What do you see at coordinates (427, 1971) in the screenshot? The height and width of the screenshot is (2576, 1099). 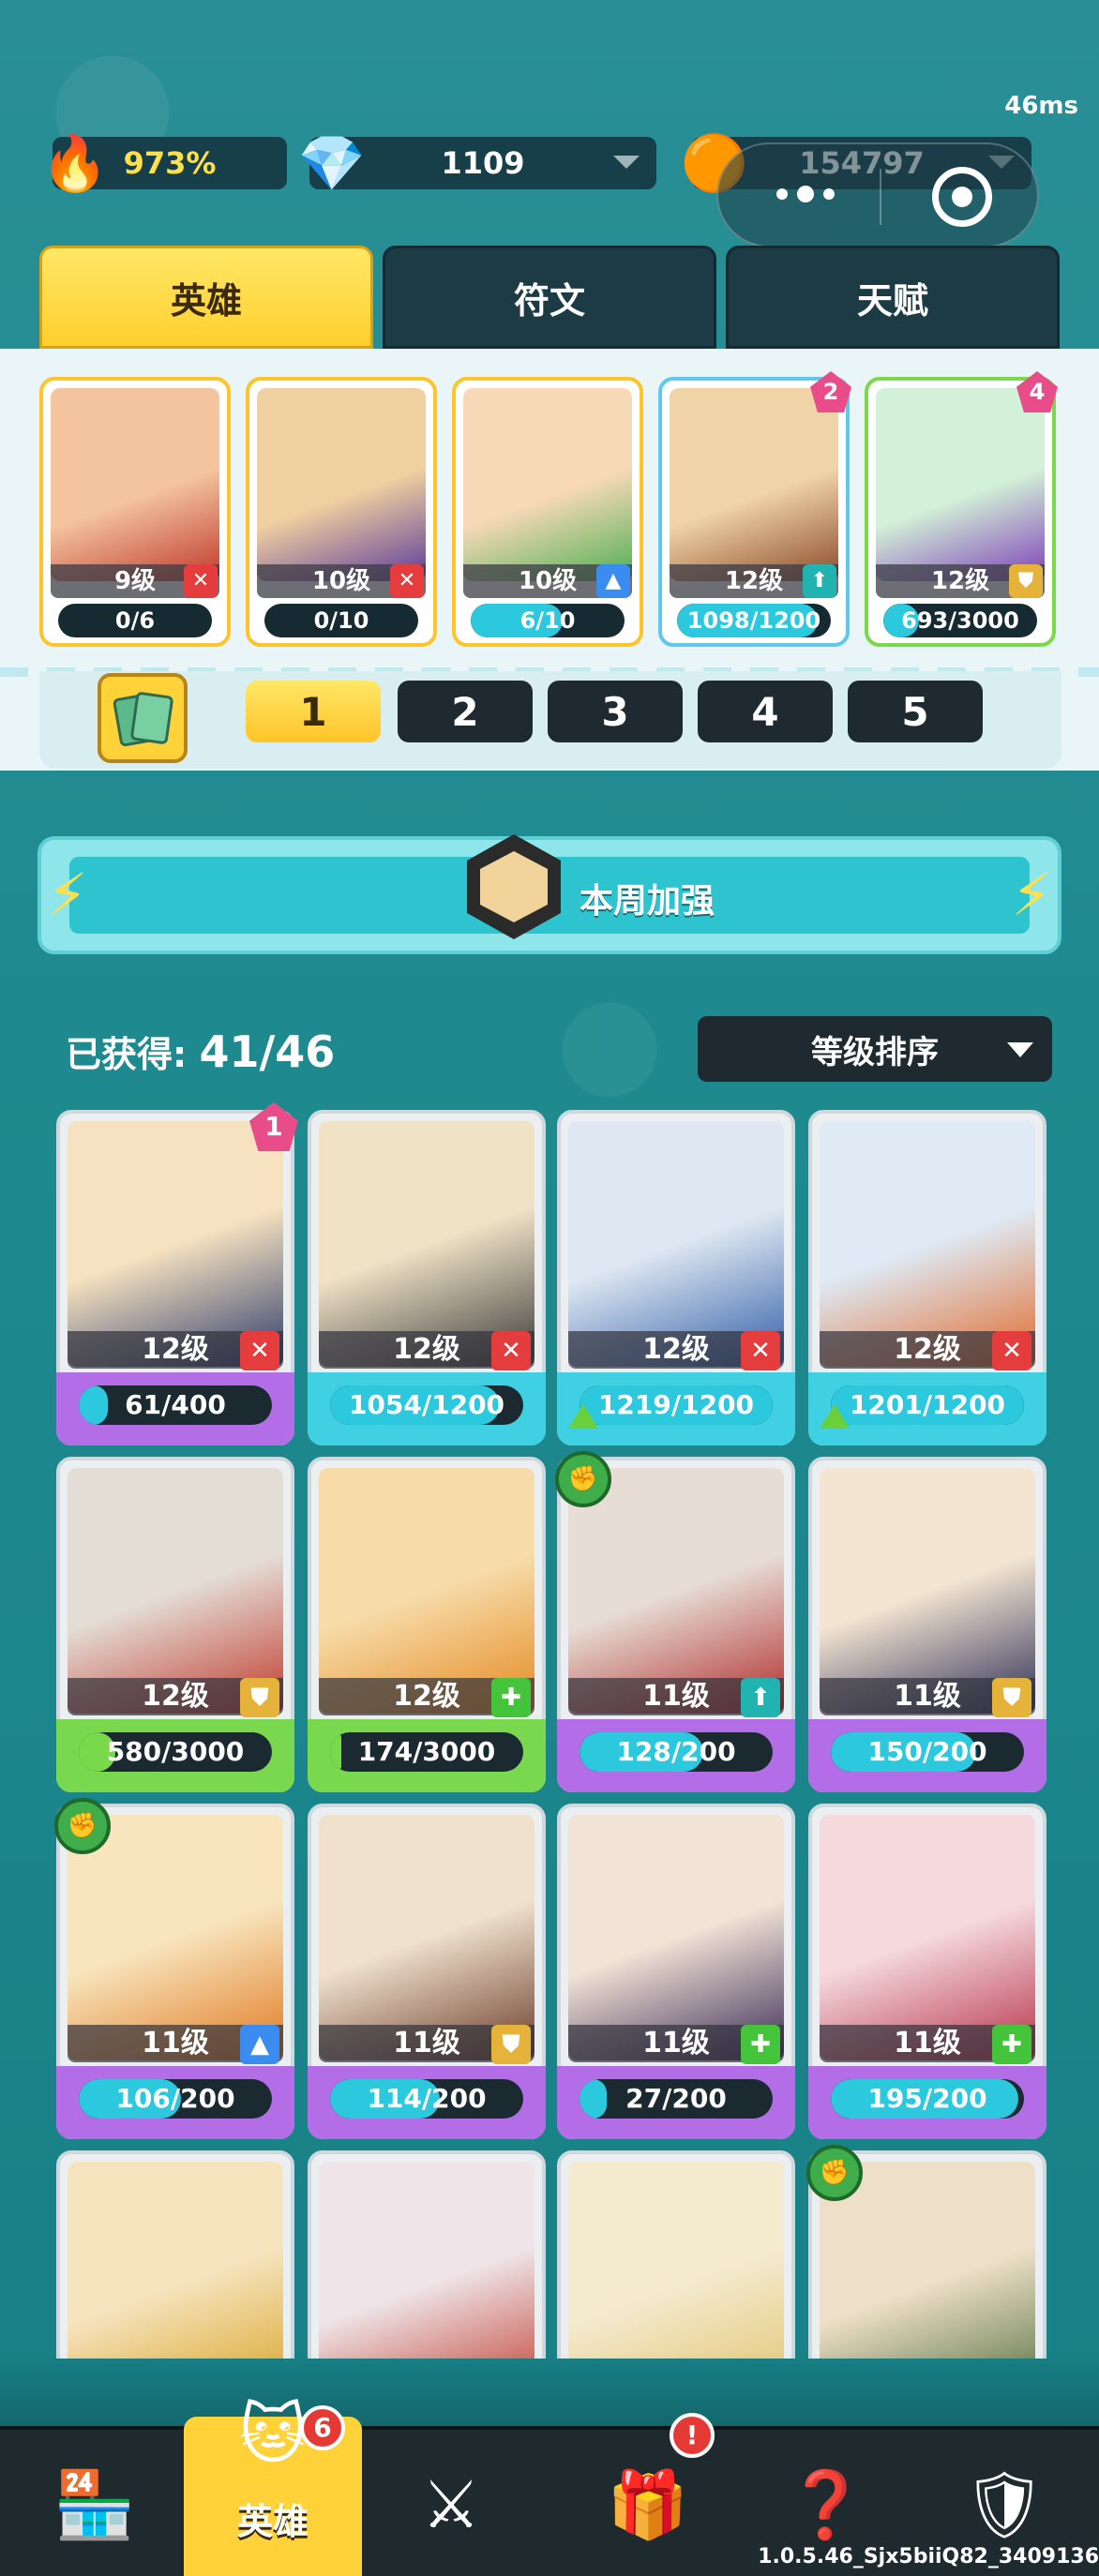 I see `hero-card: 11级 ⛊ 114/200` at bounding box center [427, 1971].